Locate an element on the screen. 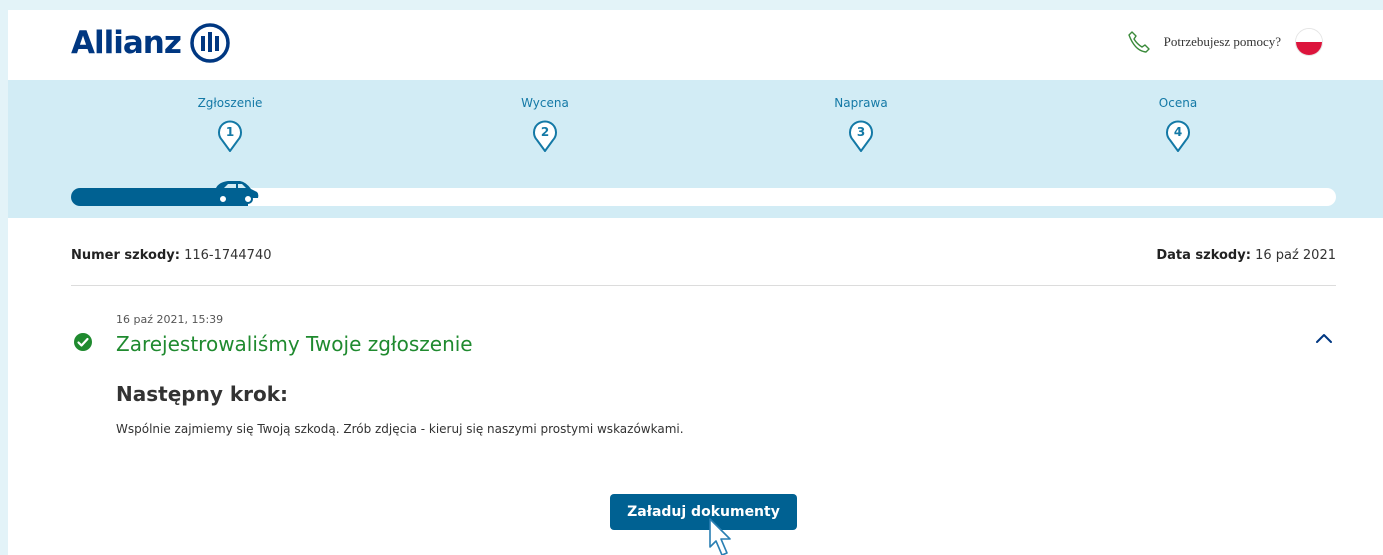 This screenshot has height=555, width=1383. step-naprawa: Naprawa 3 is located at coordinates (861, 124).